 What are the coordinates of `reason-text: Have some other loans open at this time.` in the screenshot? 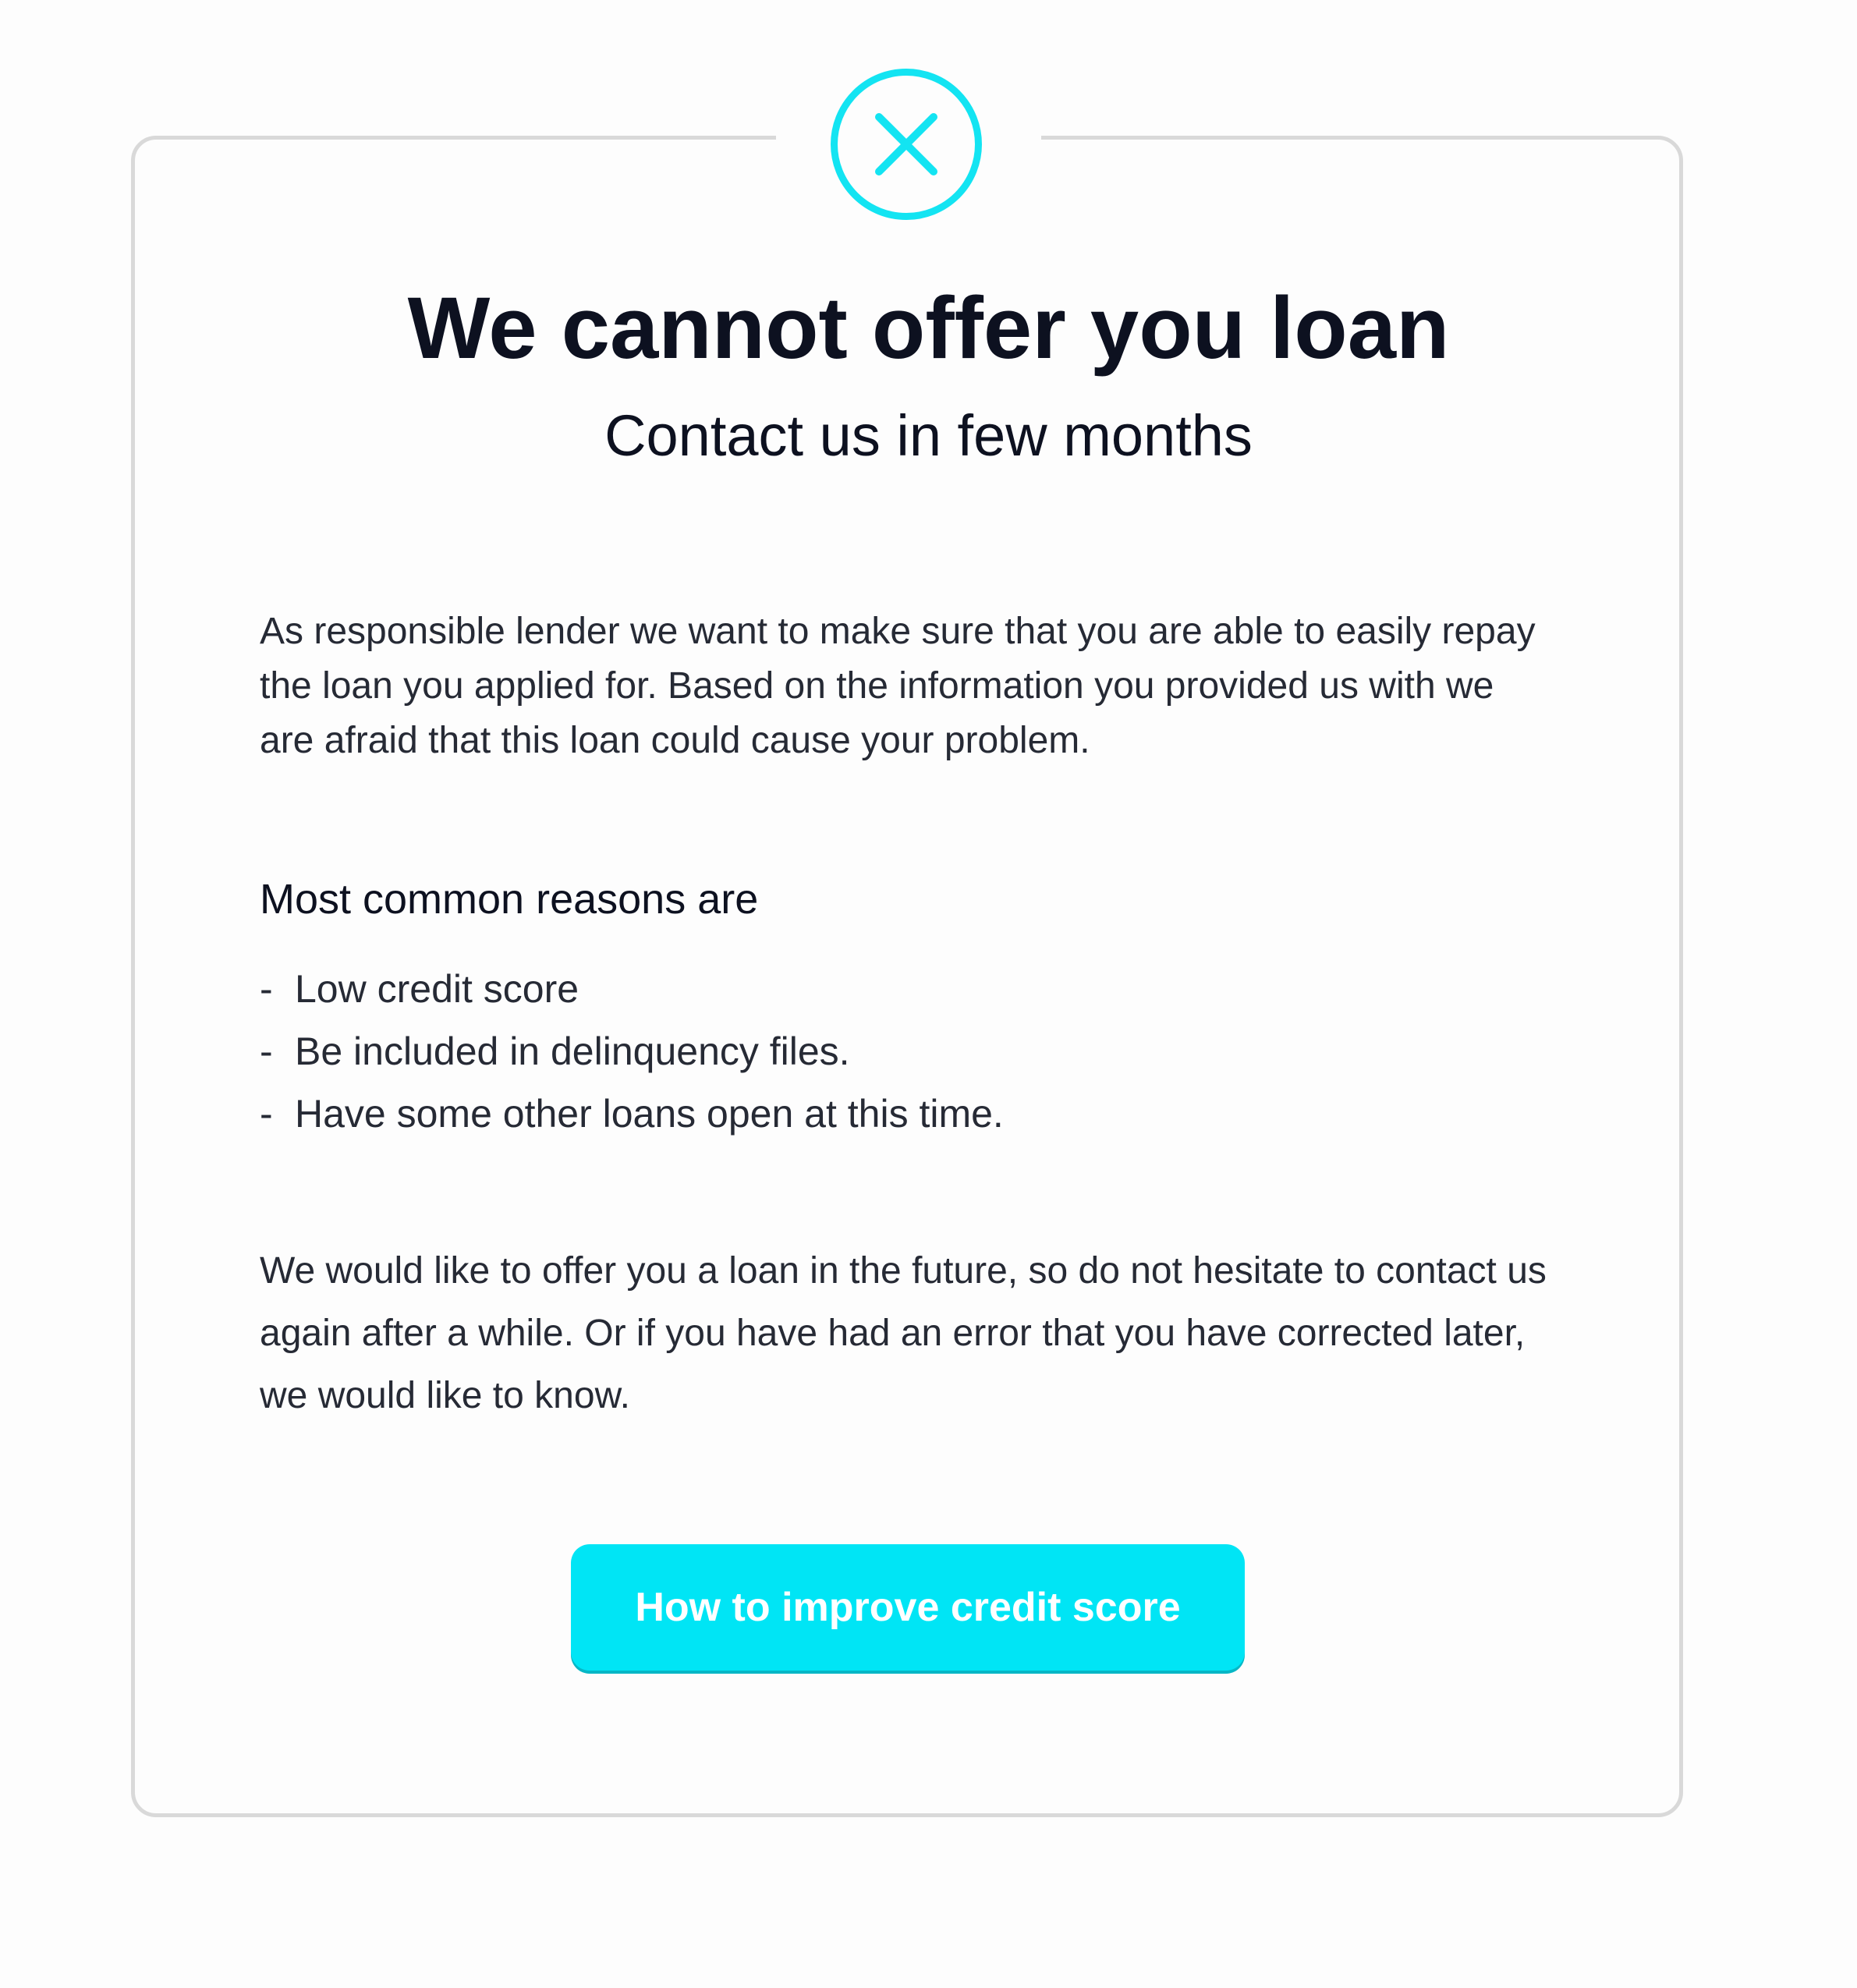 It's located at (649, 1114).